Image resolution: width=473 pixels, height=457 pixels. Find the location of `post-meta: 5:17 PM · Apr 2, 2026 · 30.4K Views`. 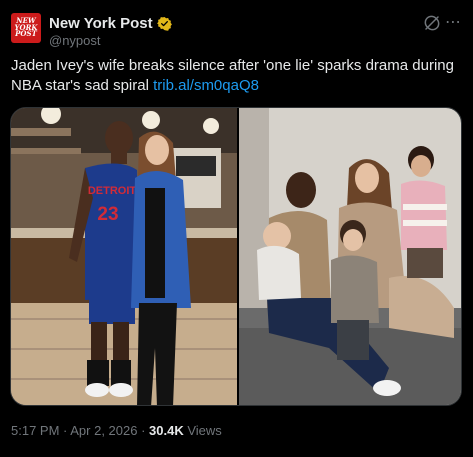

post-meta: 5:17 PM · Apr 2, 2026 · 30.4K Views is located at coordinates (116, 430).